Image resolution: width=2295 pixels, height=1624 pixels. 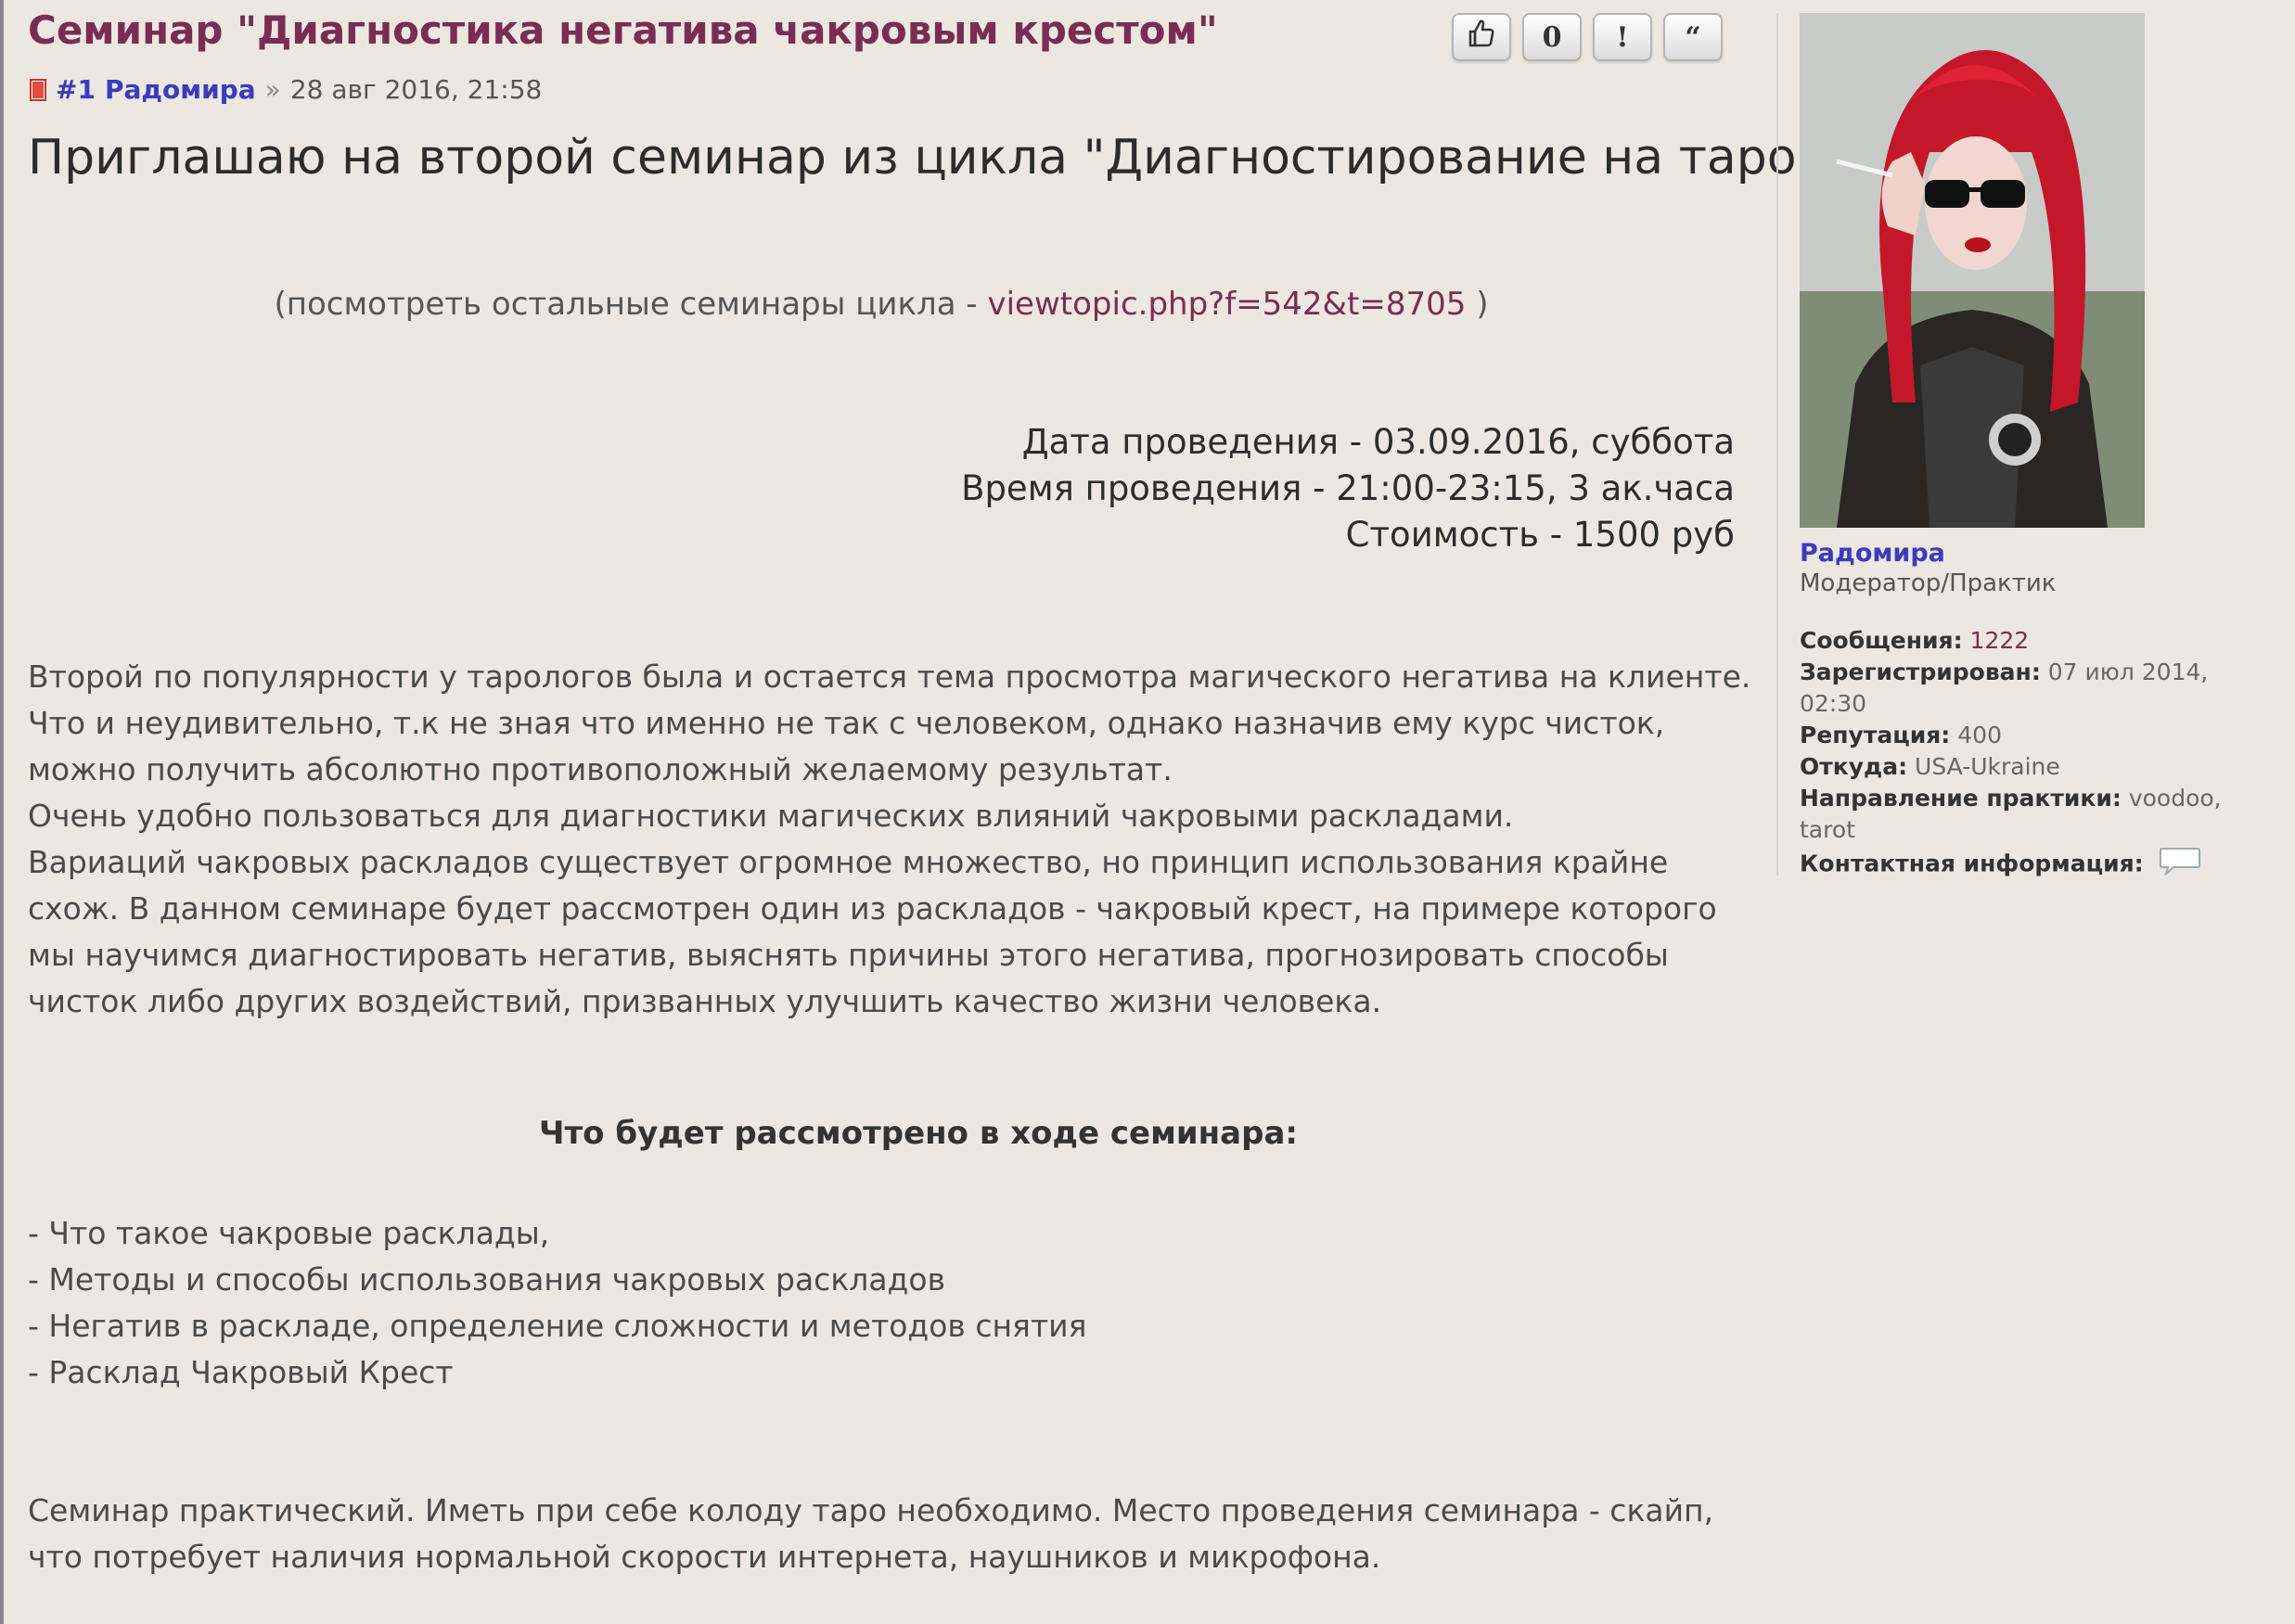 What do you see at coordinates (1854, 766) in the screenshot?
I see `stat-label: Откуда:` at bounding box center [1854, 766].